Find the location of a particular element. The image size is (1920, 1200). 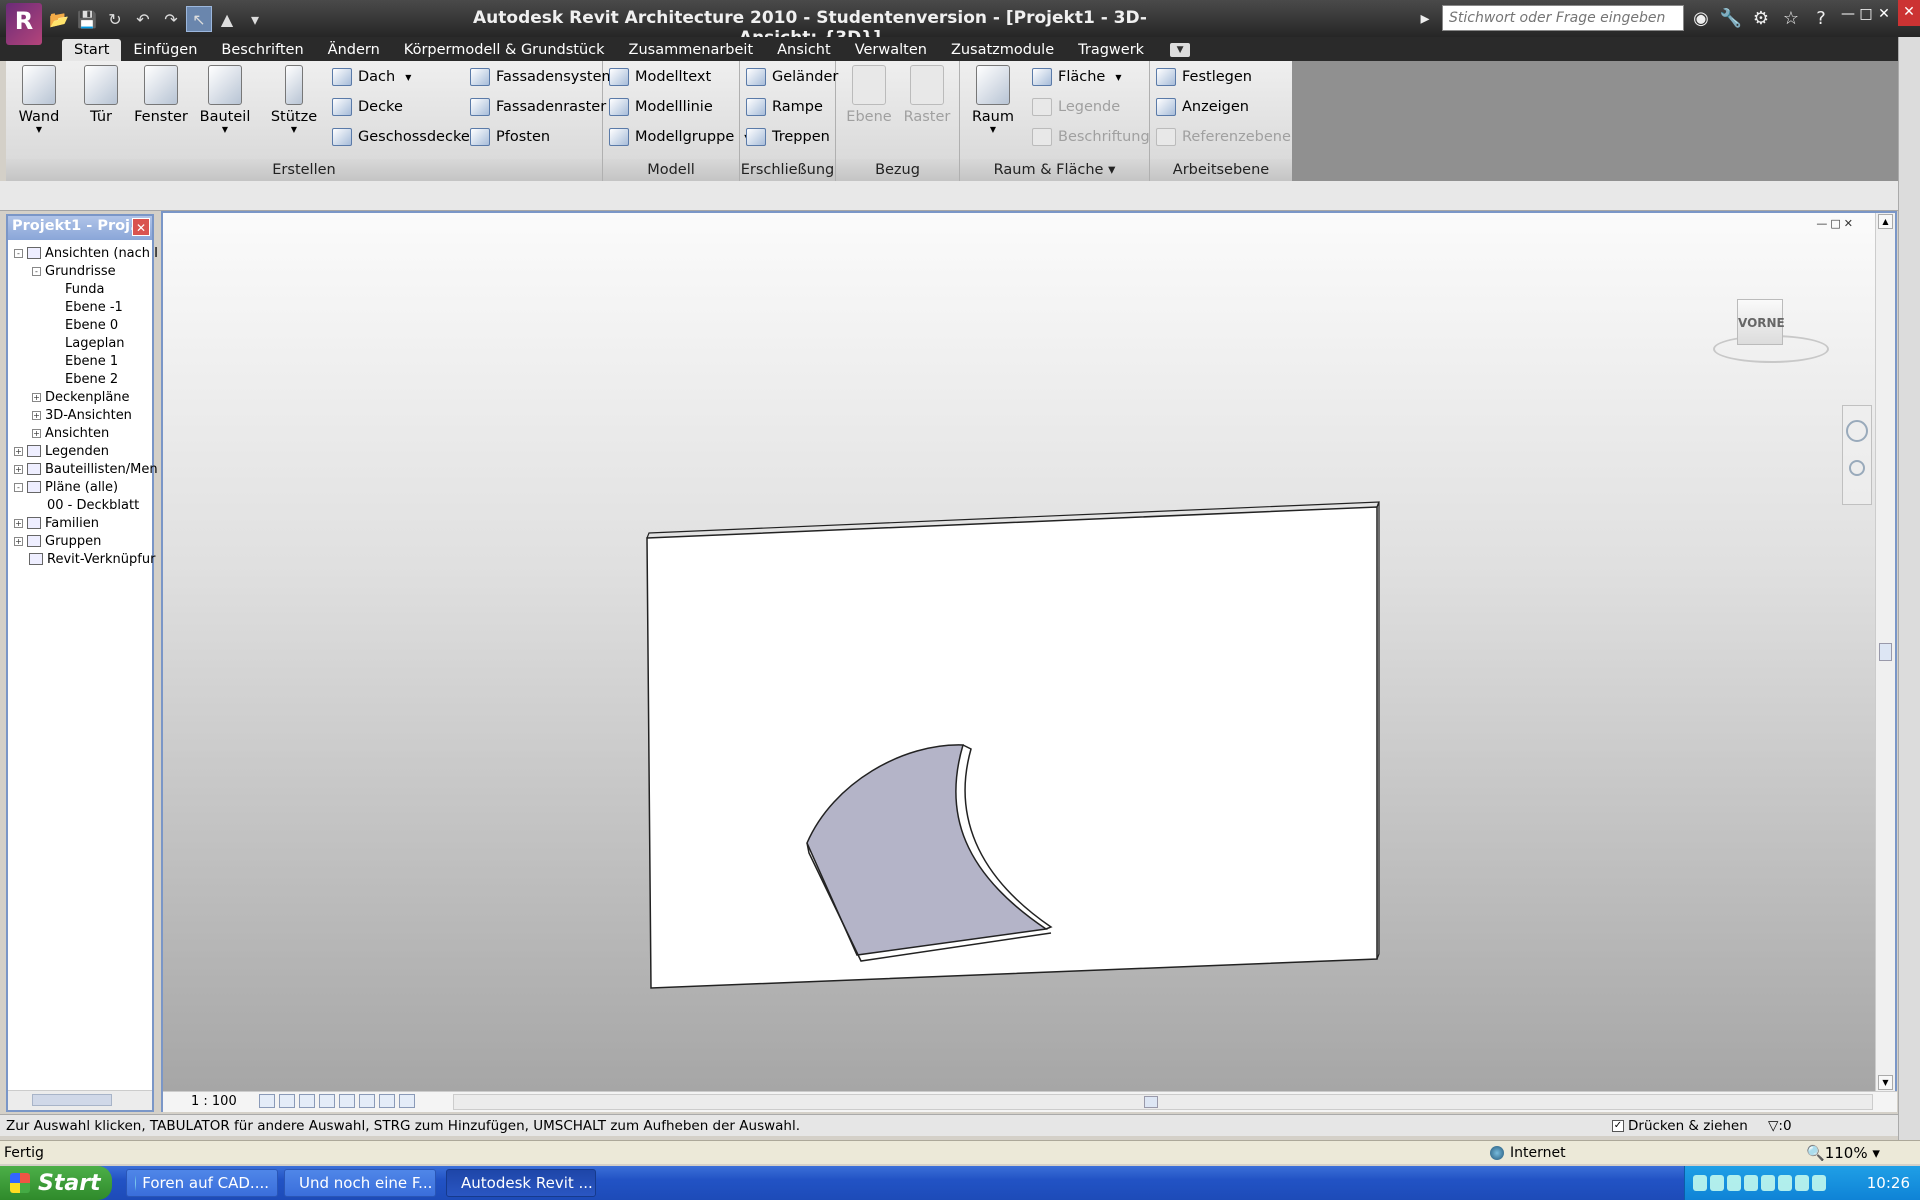

tray-wifi-icon is located at coordinates (1819, 1183).